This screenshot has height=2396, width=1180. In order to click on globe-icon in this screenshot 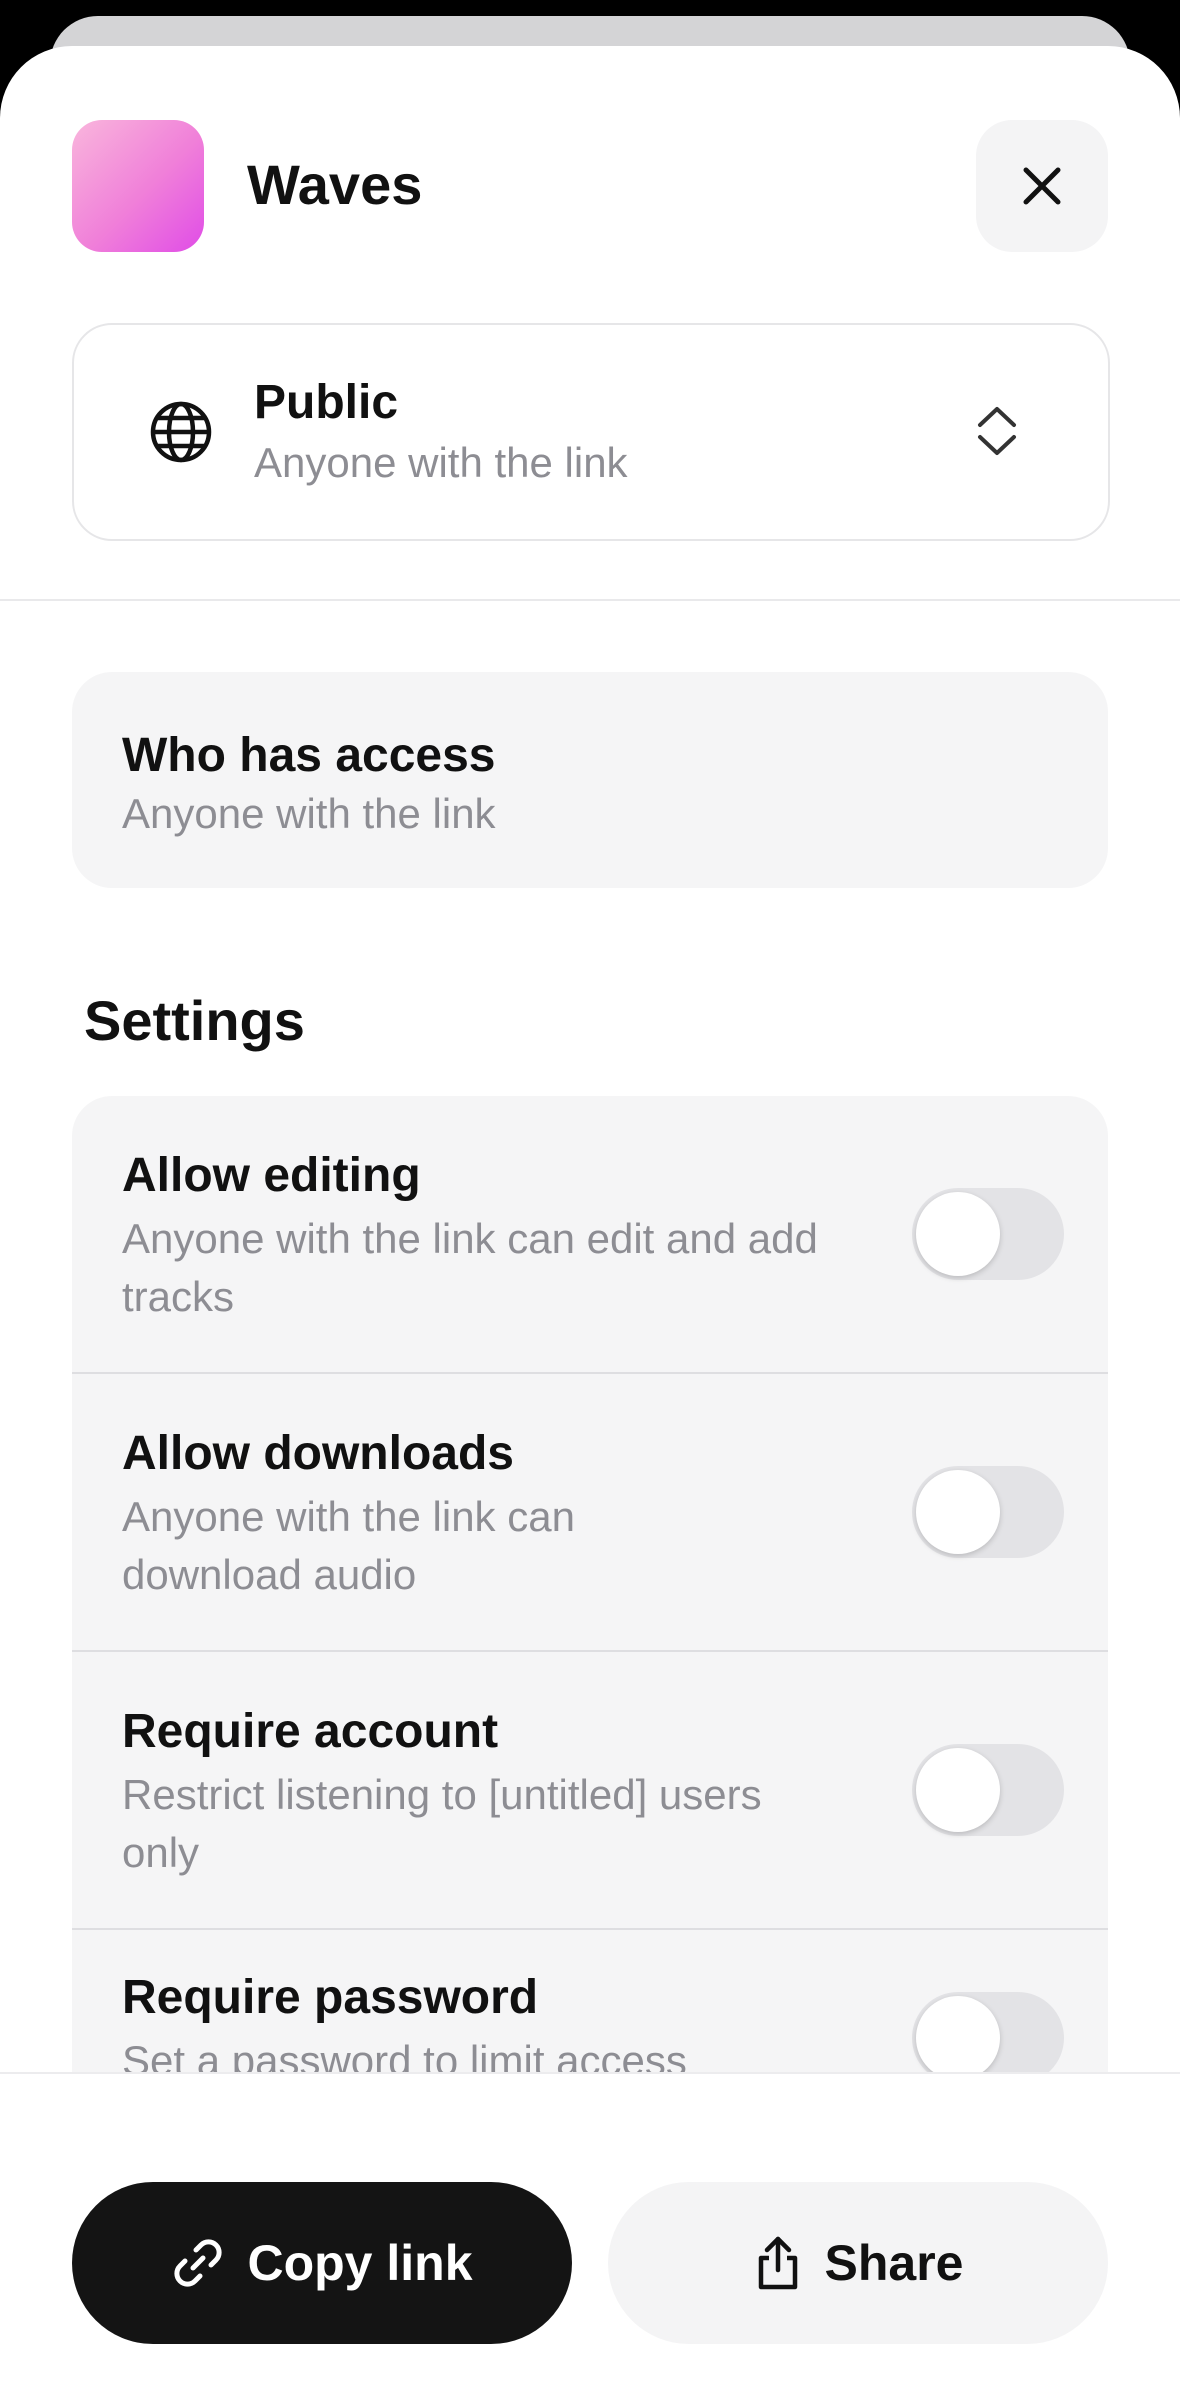, I will do `click(181, 432)`.